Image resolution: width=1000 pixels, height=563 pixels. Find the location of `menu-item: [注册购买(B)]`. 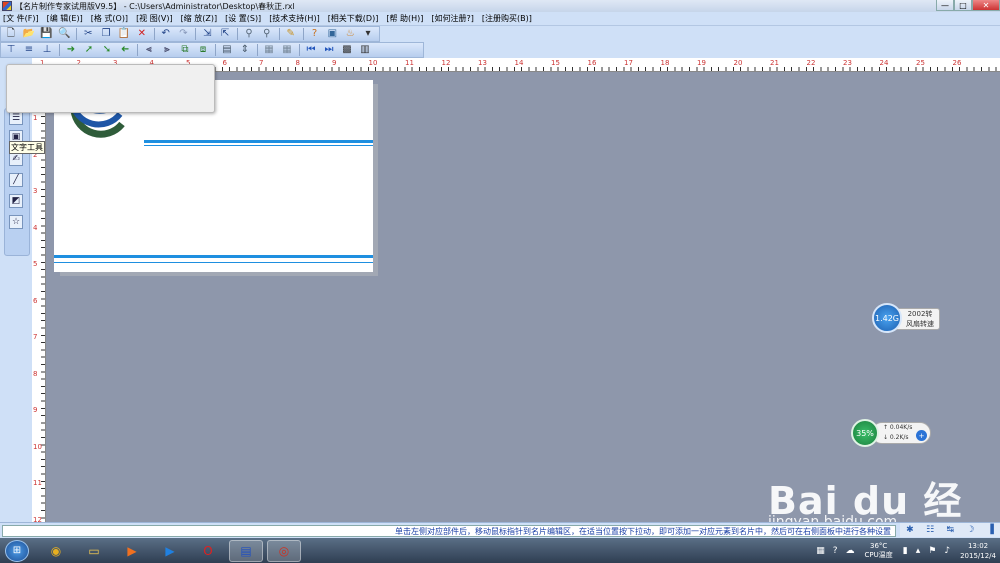

menu-item: [注册购买(B)] is located at coordinates (507, 18).